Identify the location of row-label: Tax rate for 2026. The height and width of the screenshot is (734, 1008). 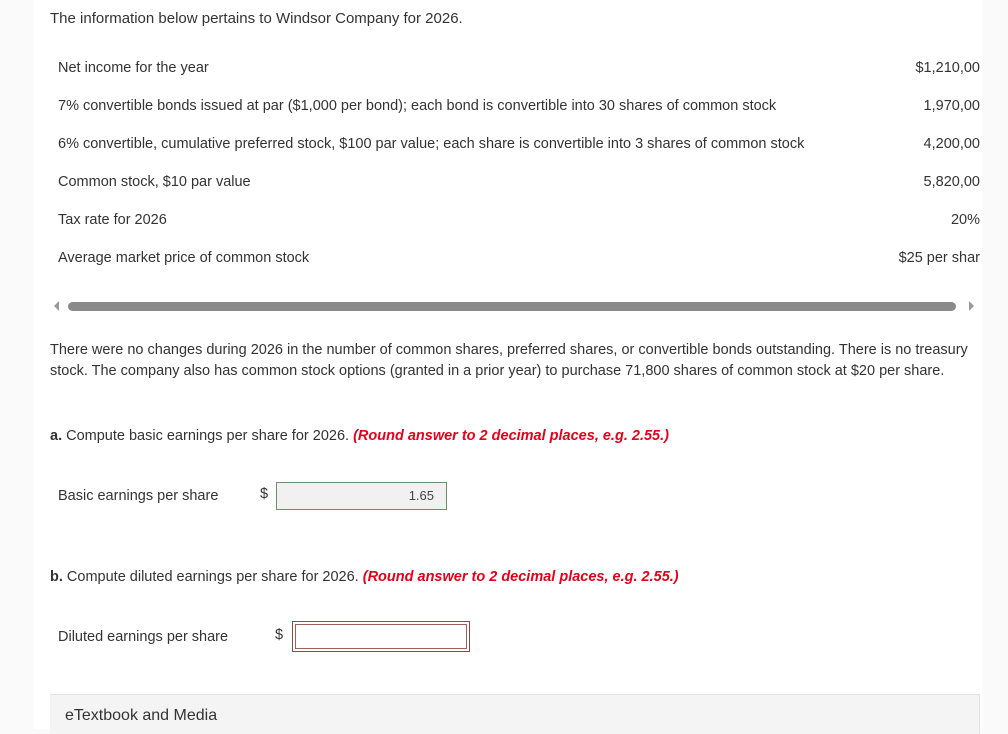
(112, 220).